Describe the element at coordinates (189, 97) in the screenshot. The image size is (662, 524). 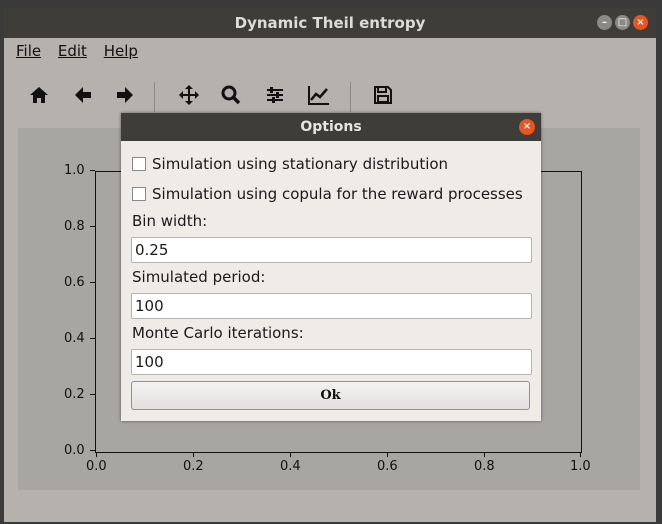
I see `pan-icon` at that location.